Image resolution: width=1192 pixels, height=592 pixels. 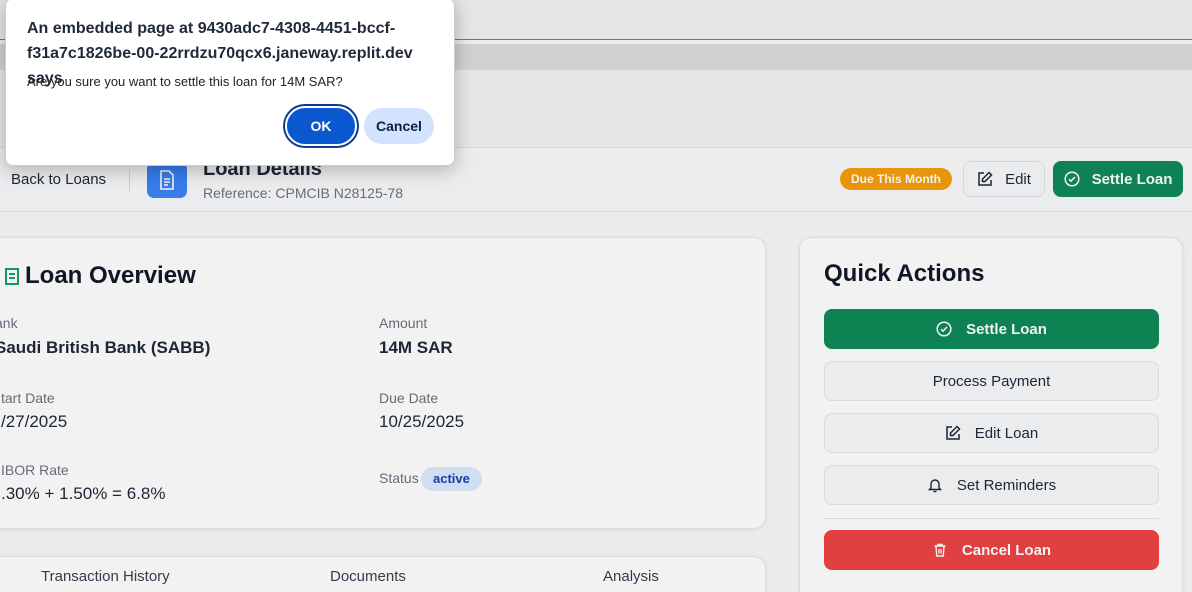 What do you see at coordinates (321, 126) in the screenshot?
I see `ok-button: OK` at bounding box center [321, 126].